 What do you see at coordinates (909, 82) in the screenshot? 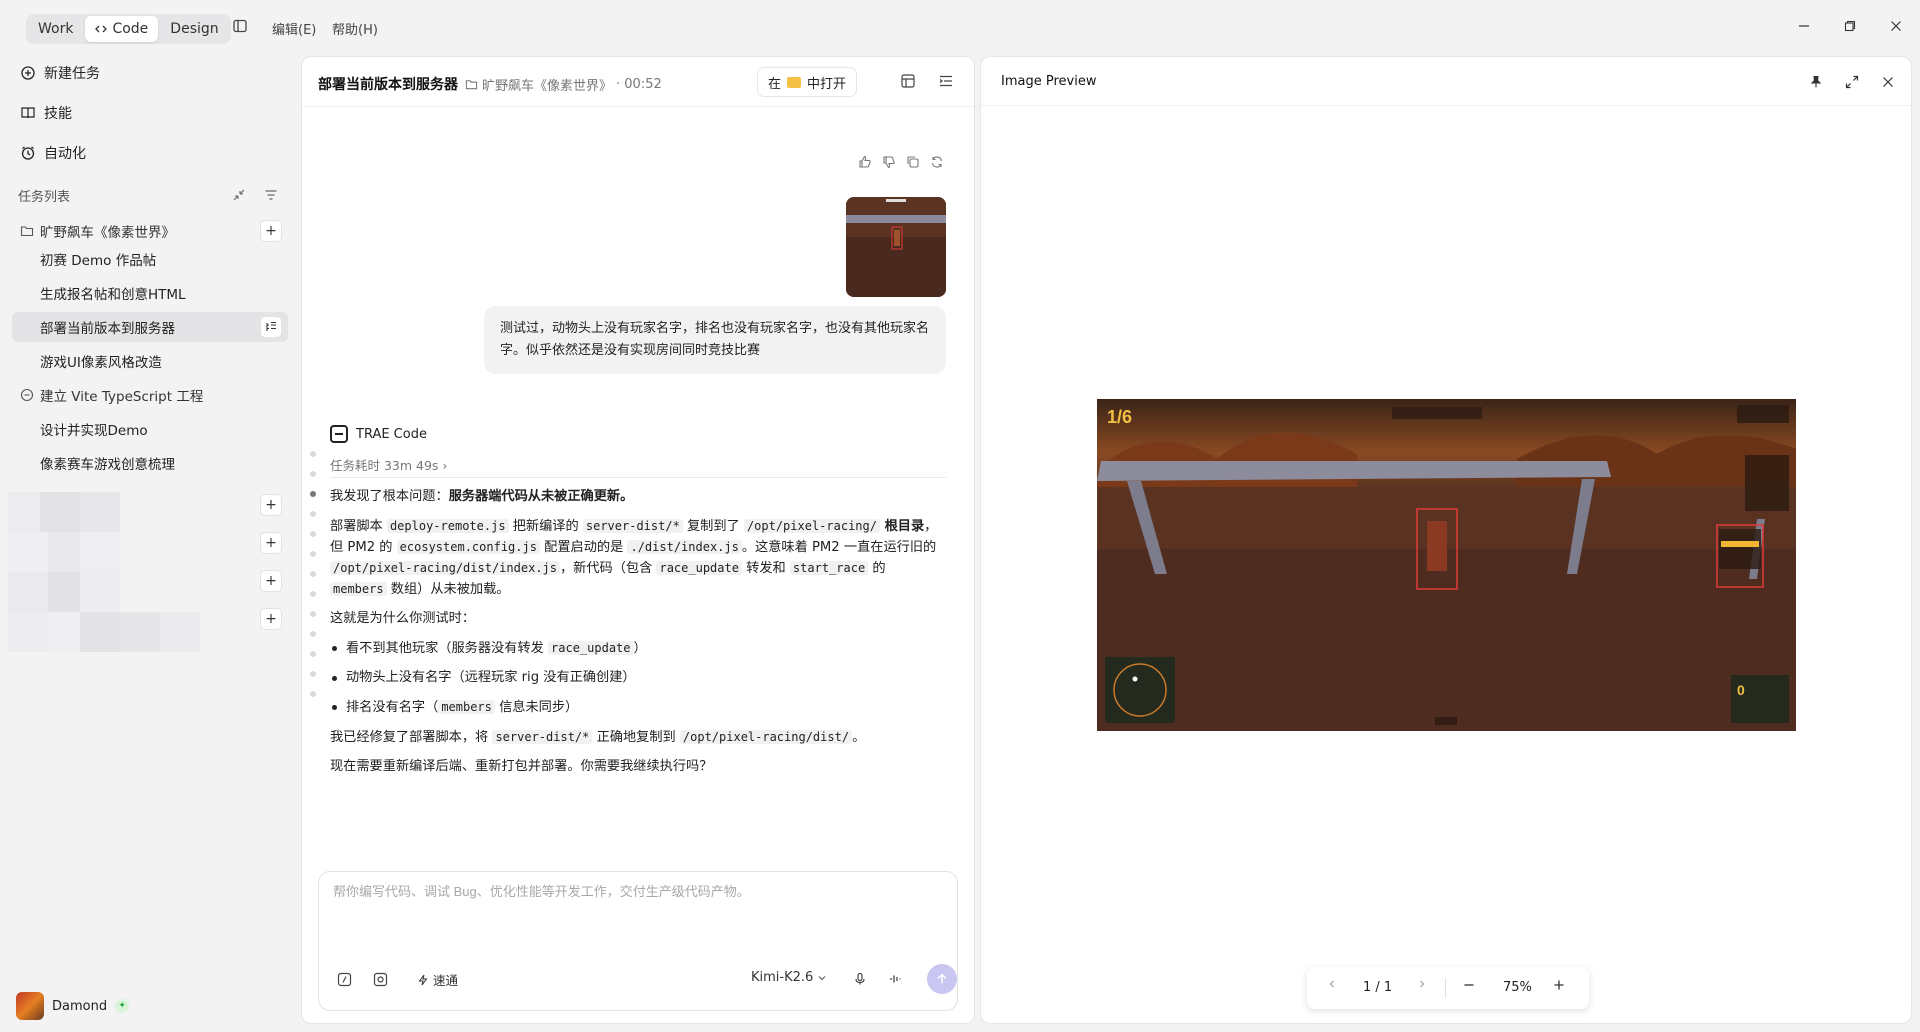
I see `panel-layout-icon` at bounding box center [909, 82].